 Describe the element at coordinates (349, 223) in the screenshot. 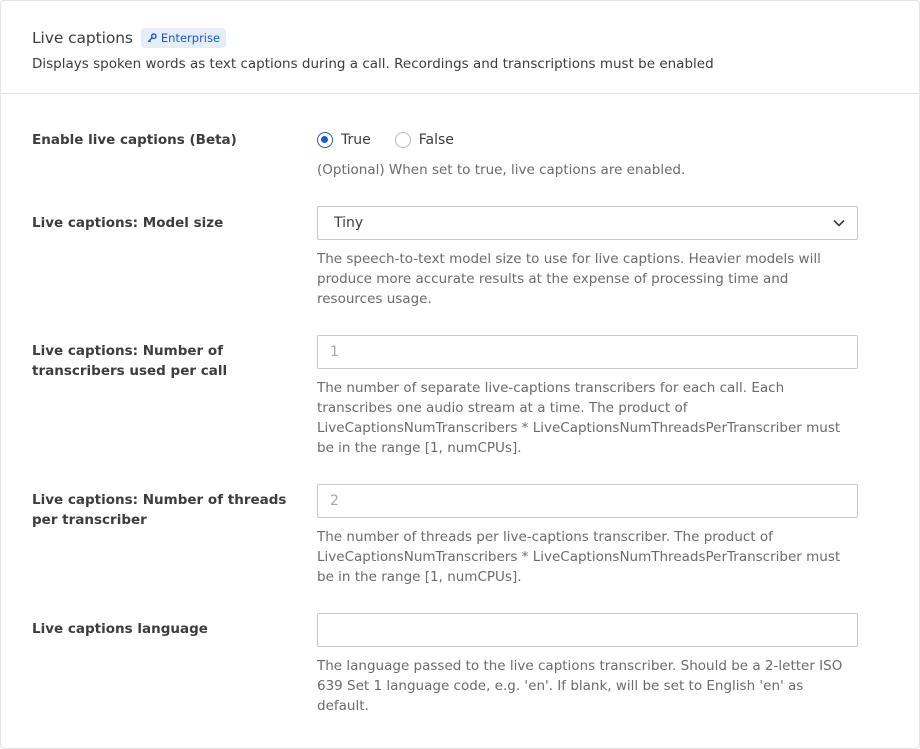

I see `model-size-value: Tiny` at that location.